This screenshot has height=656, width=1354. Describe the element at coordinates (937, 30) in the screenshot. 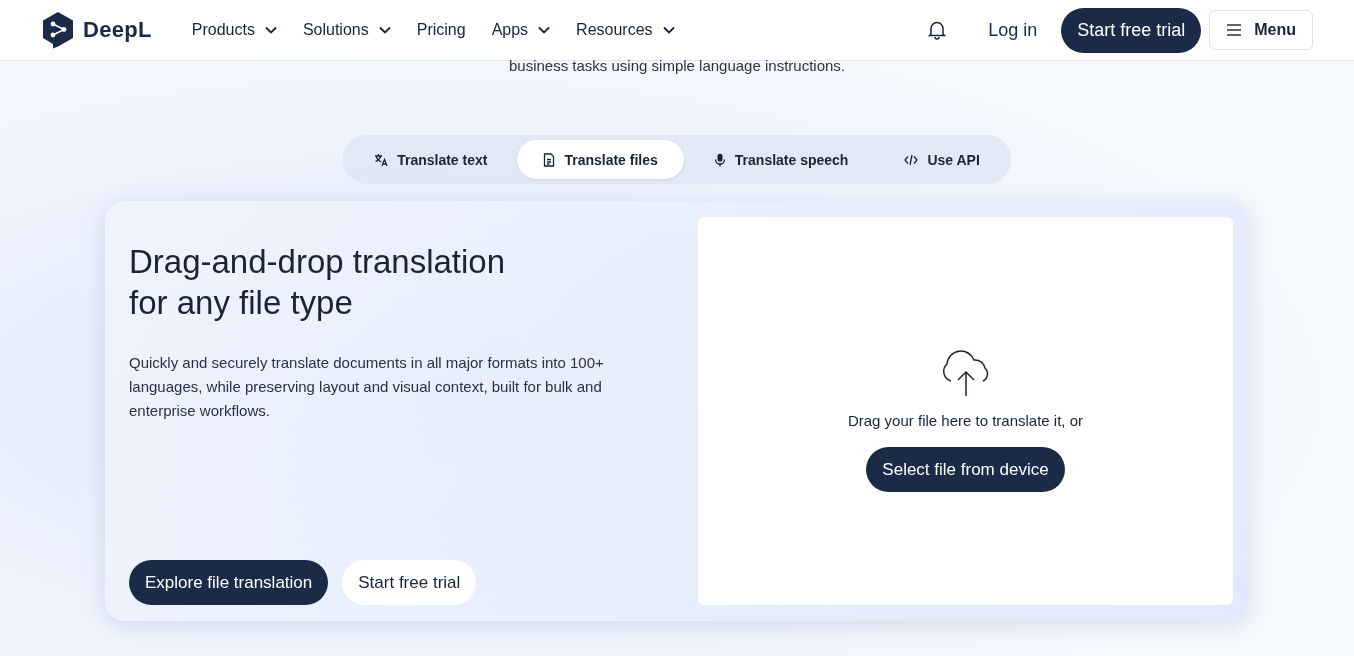

I see `notification-bell-icon` at that location.